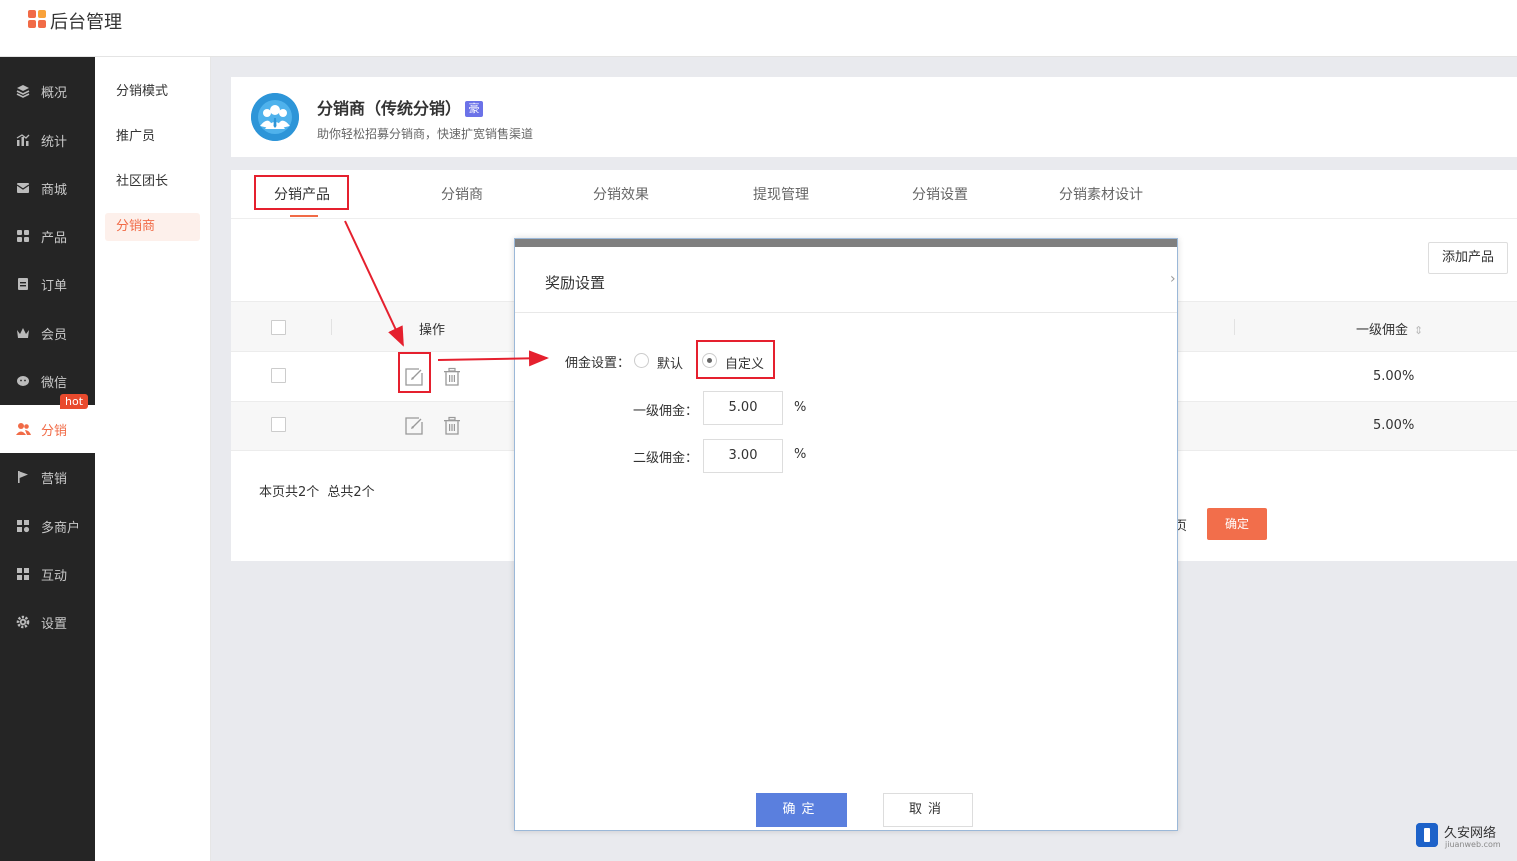 The width and height of the screenshot is (1517, 861). I want to click on watermark-domain: jiuanweb.com, so click(1473, 844).